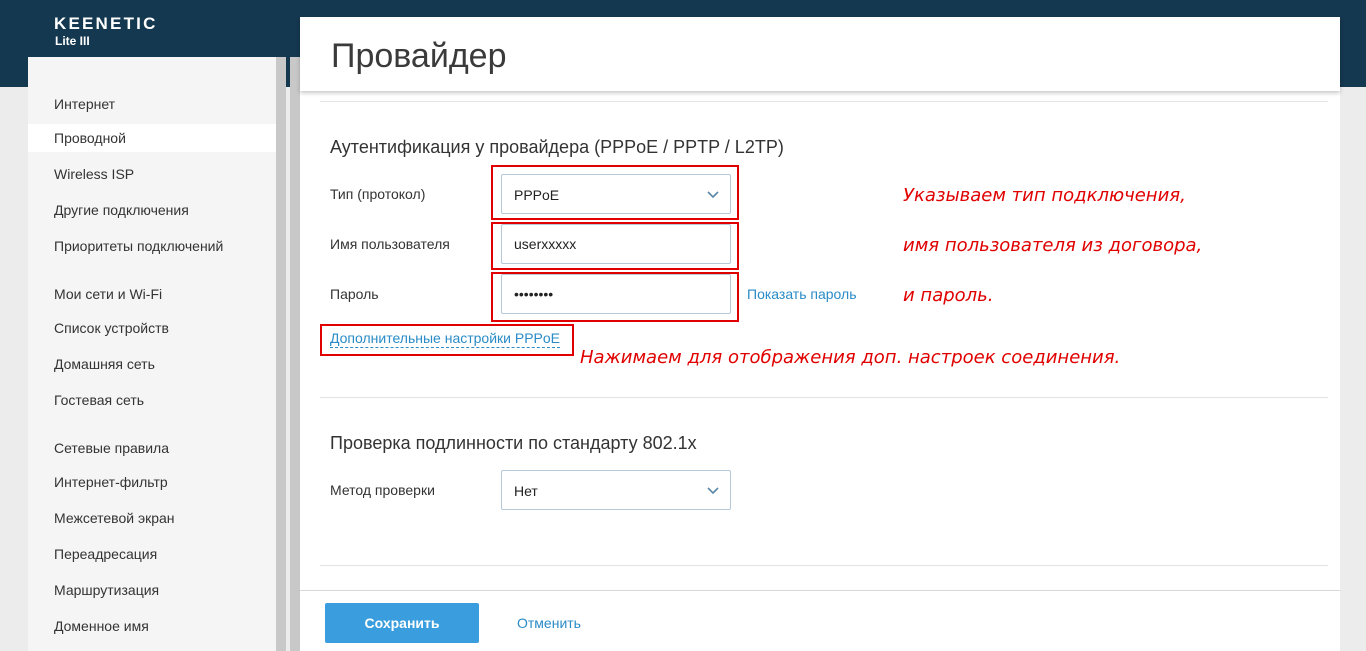  Describe the element at coordinates (157, 448) in the screenshot. I see `sidebar-item: Сетевые правила` at that location.